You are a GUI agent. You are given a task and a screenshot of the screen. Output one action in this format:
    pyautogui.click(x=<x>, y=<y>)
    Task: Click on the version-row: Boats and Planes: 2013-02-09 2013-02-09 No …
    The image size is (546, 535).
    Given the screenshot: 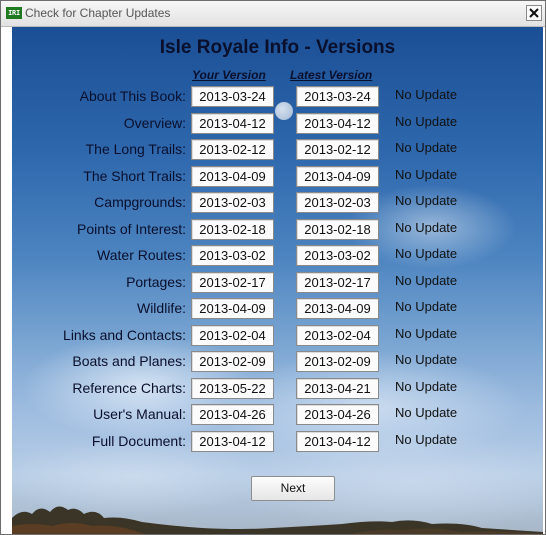 What is the action you would take?
    pyautogui.click(x=277, y=362)
    